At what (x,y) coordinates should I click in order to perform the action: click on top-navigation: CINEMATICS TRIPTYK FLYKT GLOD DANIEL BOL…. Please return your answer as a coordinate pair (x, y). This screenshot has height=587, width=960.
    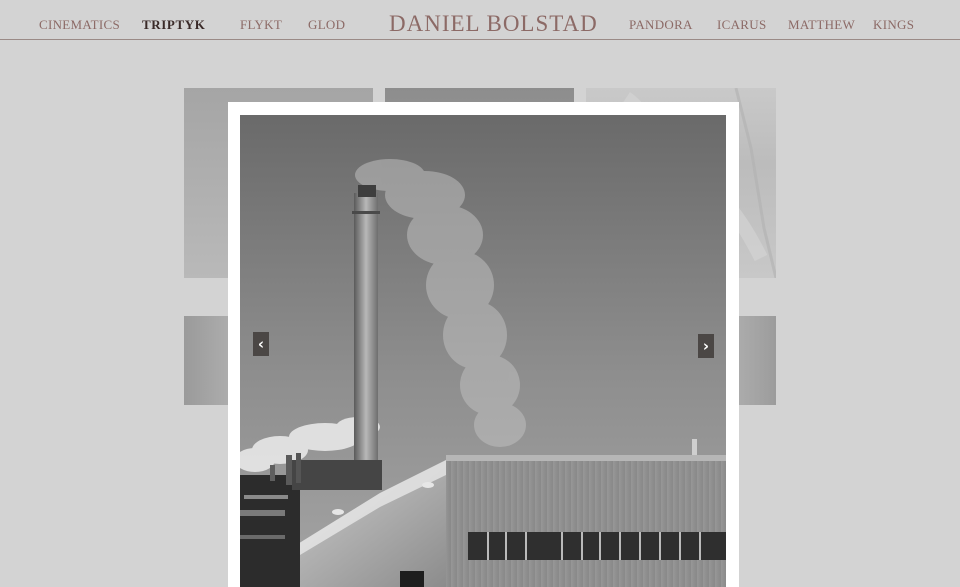
    Looking at the image, I should click on (480, 20).